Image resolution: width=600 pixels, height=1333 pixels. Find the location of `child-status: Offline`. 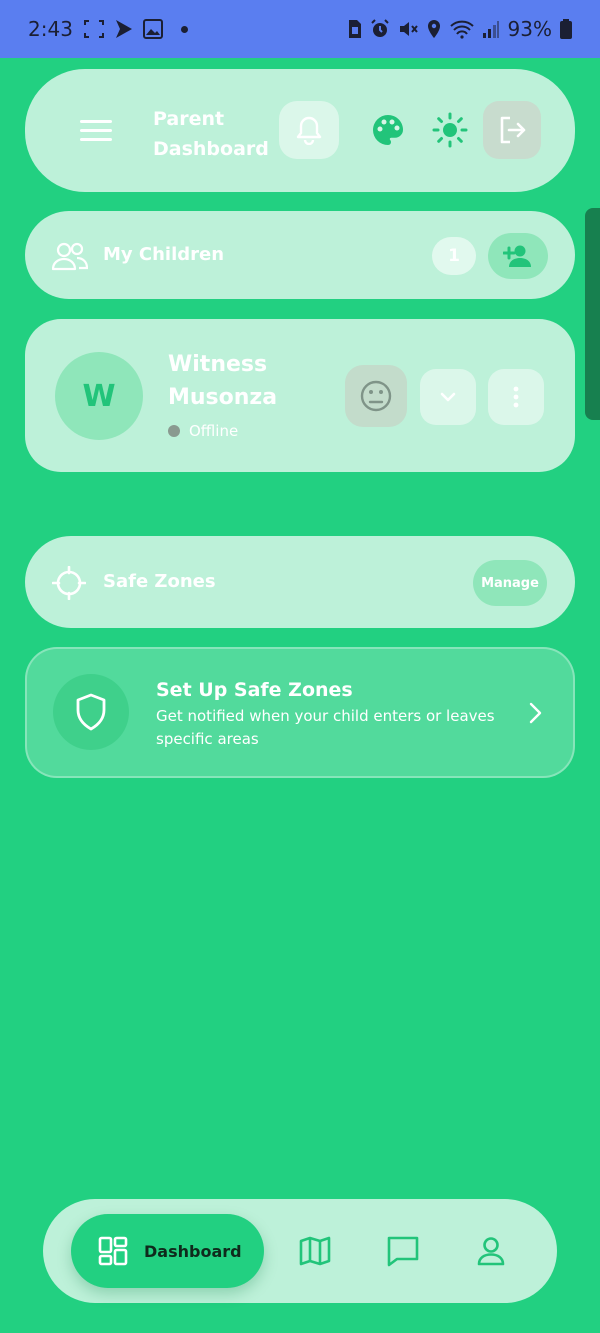

child-status: Offline is located at coordinates (203, 431).